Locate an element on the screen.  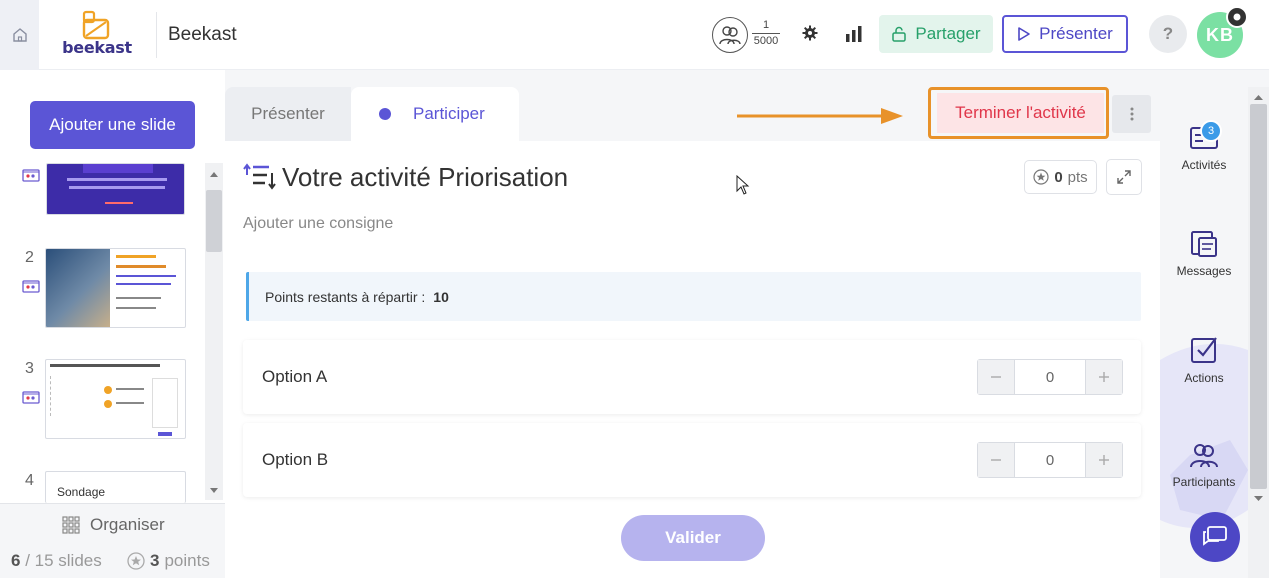
help-button: ? is located at coordinates (1168, 34).